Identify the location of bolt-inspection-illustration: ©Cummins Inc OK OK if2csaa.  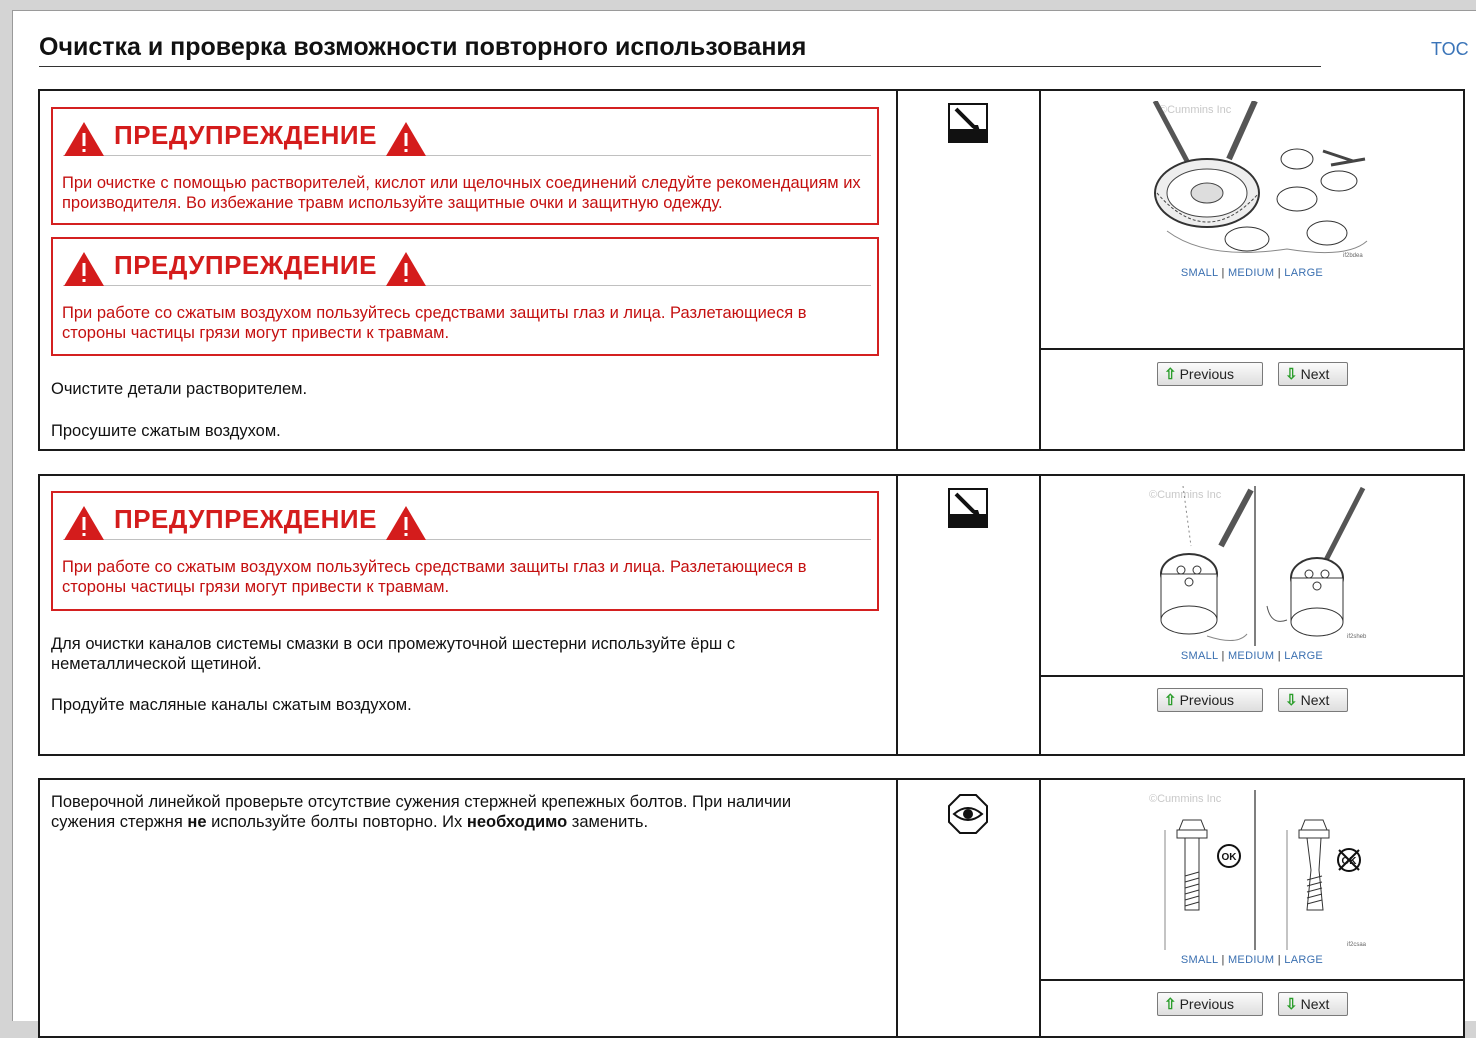
(1260, 870).